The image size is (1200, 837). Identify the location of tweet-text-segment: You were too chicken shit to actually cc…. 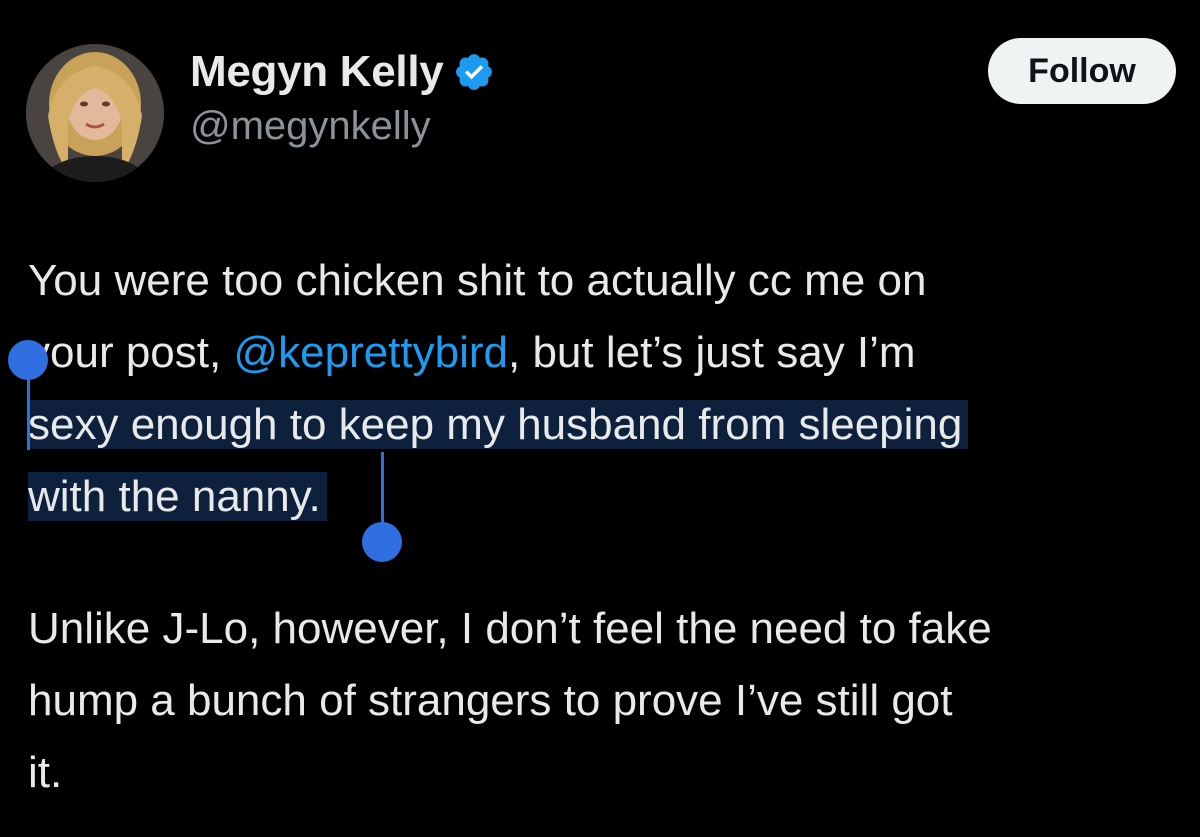
(477, 280).